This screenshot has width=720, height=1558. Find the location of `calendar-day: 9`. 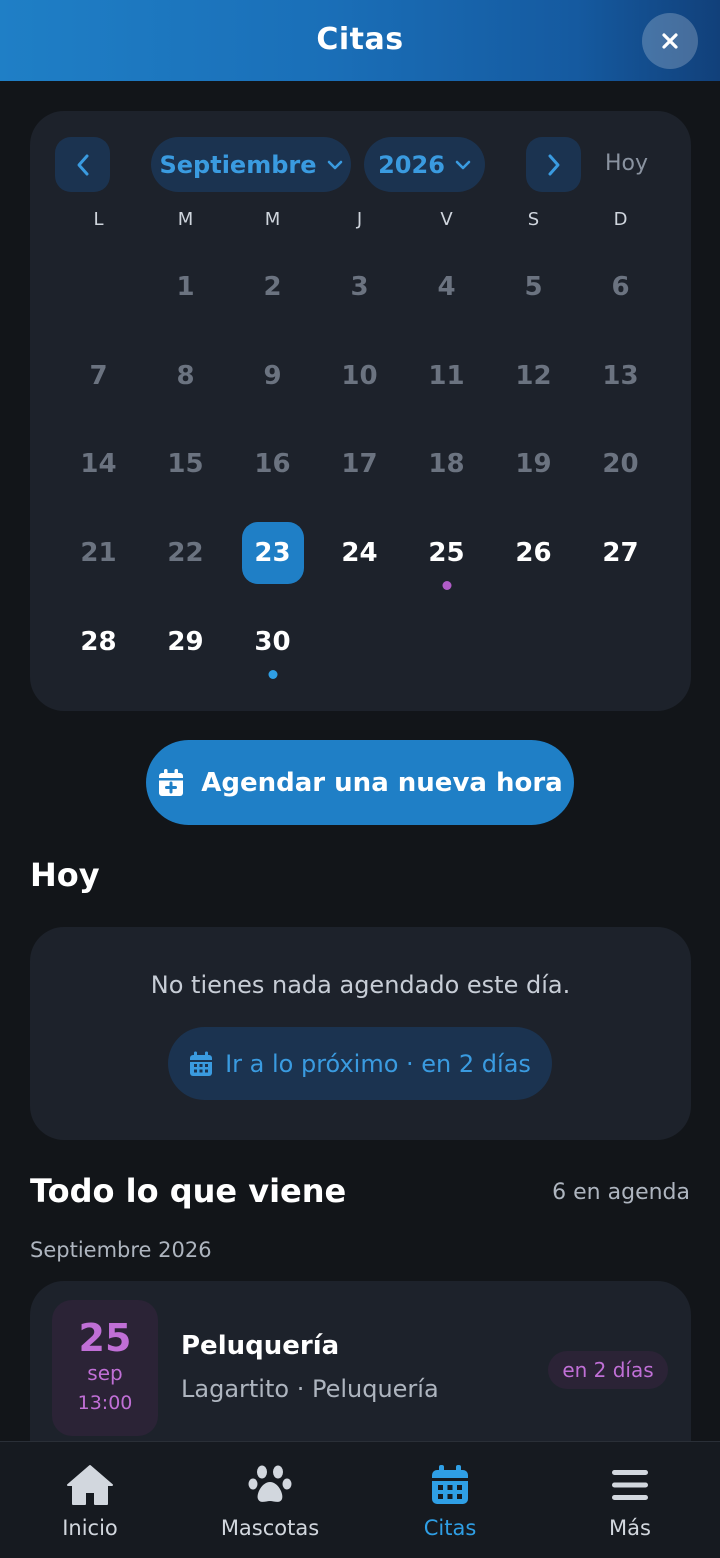

calendar-day: 9 is located at coordinates (272, 376).